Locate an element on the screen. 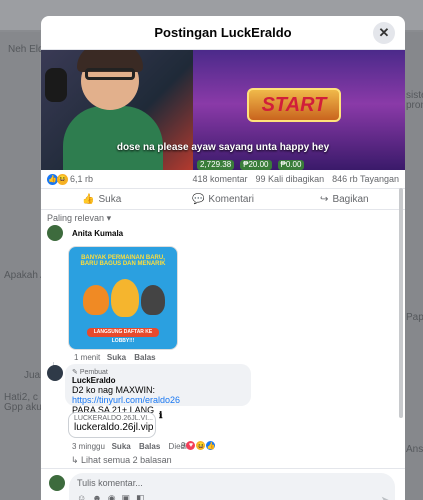  modal-title: Postingan LuckEraldo is located at coordinates (223, 32).